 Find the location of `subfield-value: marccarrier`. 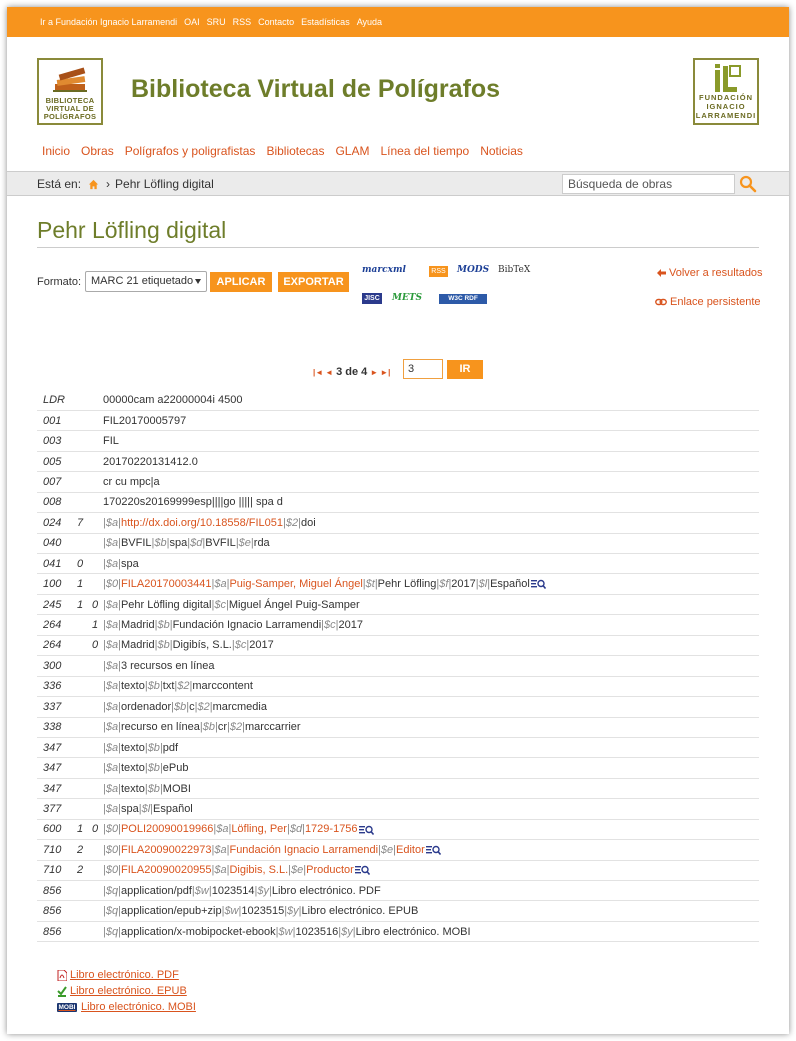

subfield-value: marccarrier is located at coordinates (272, 727).